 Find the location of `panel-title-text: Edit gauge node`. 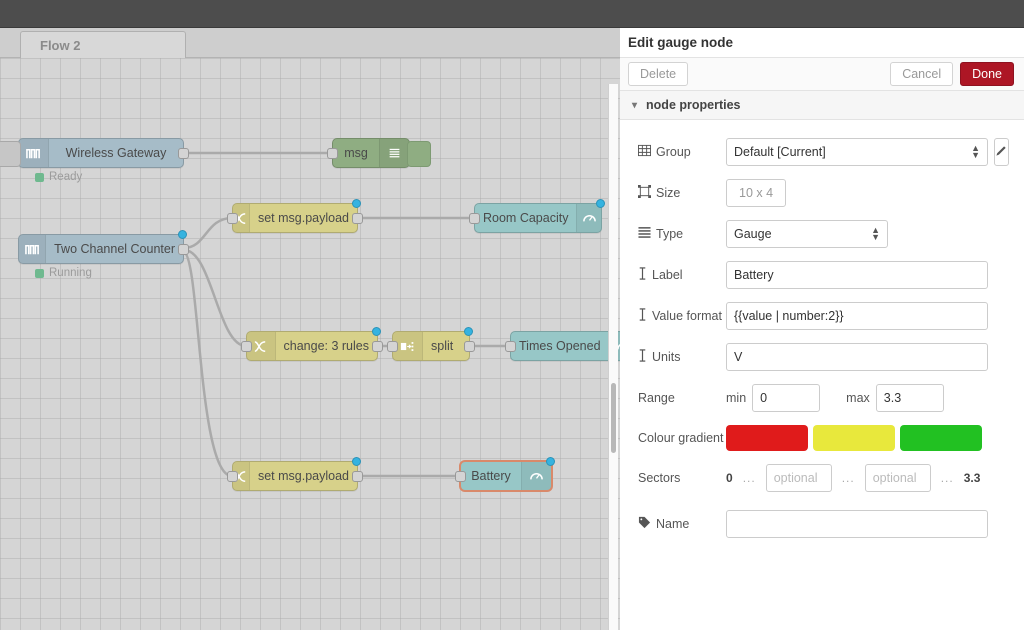

panel-title-text: Edit gauge node is located at coordinates (681, 42).